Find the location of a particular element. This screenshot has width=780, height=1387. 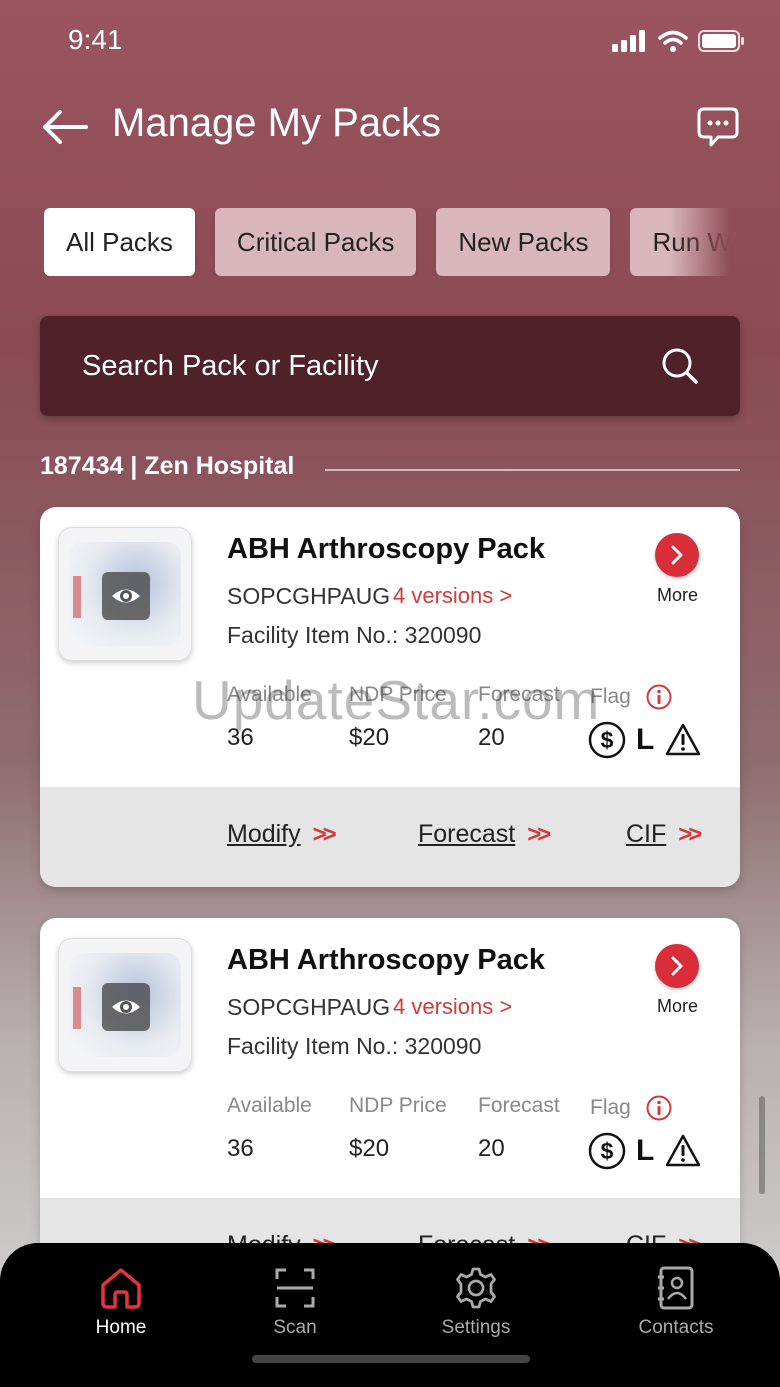

gear-icon is located at coordinates (476, 1288).